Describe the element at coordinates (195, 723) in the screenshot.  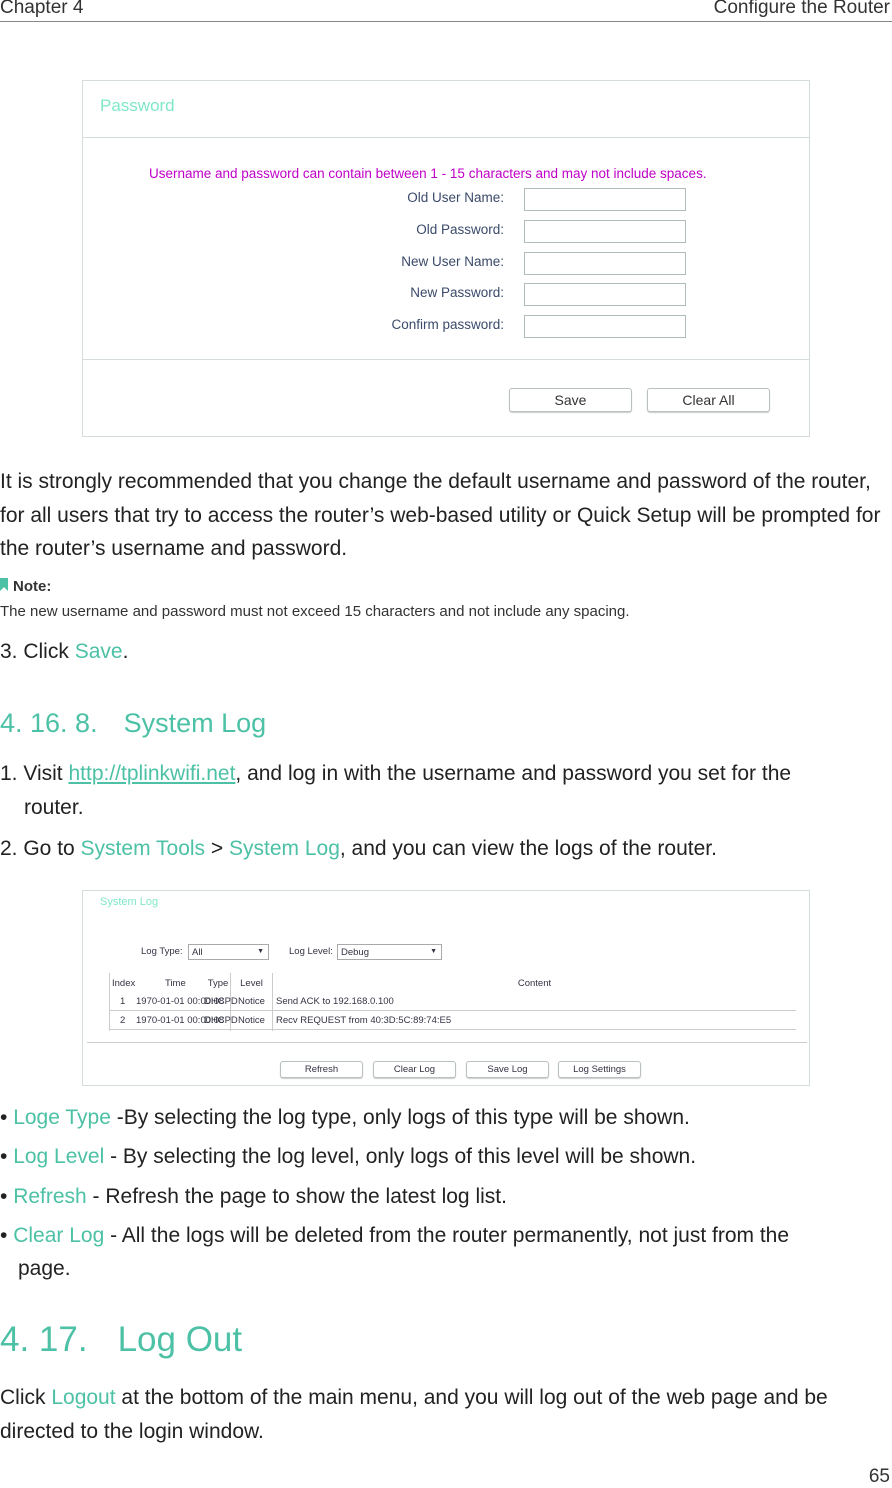
I see `section-title: System Log` at that location.